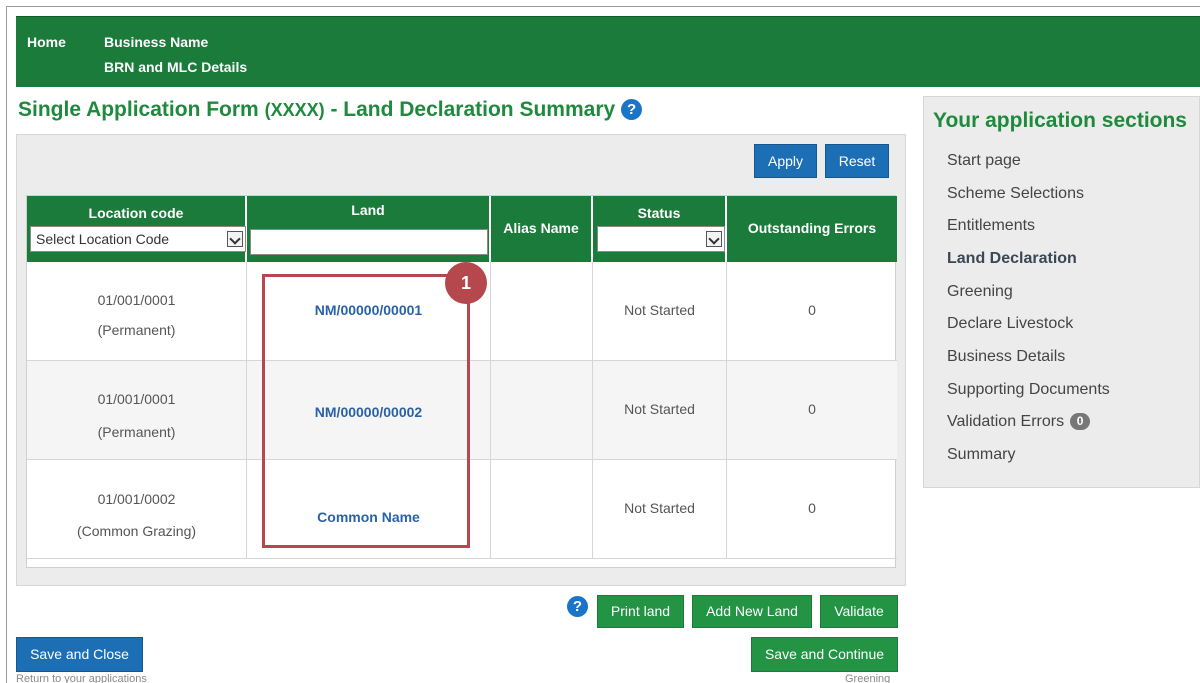 The image size is (1200, 683). Describe the element at coordinates (868, 678) in the screenshot. I see `save-and-continue-hint: Greening` at that location.